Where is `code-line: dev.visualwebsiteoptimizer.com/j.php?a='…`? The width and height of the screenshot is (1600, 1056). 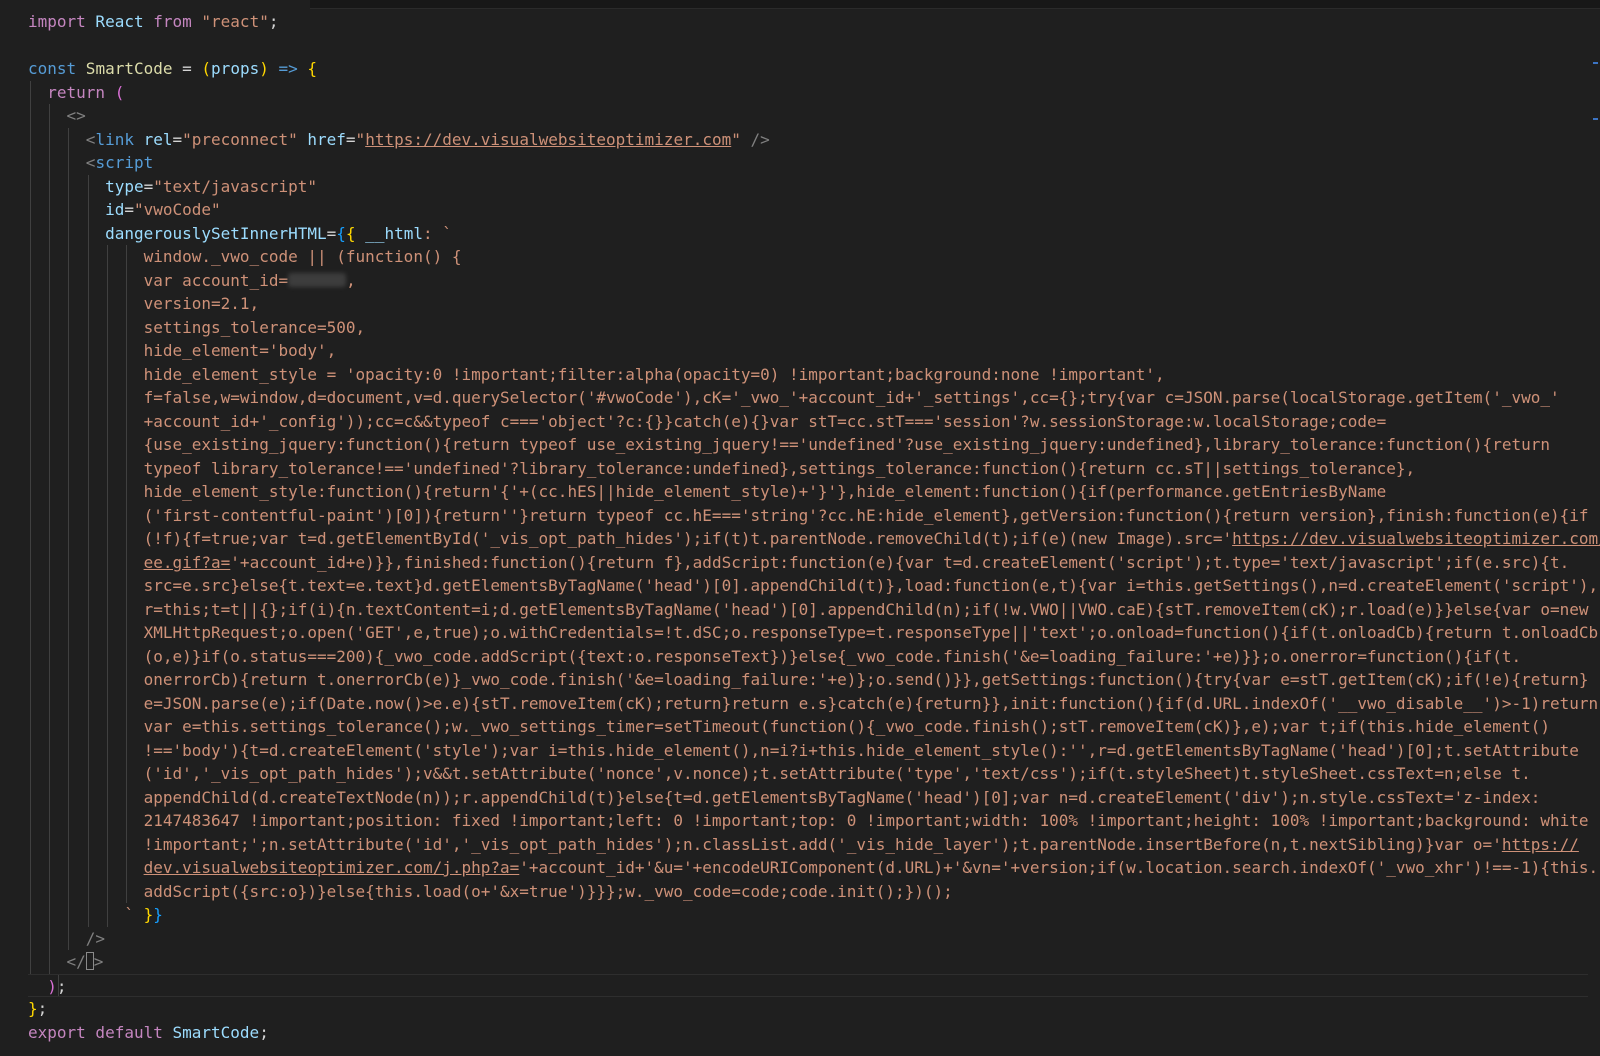 code-line: dev.visualwebsiteoptimizer.com/j.php?a='… is located at coordinates (800, 868).